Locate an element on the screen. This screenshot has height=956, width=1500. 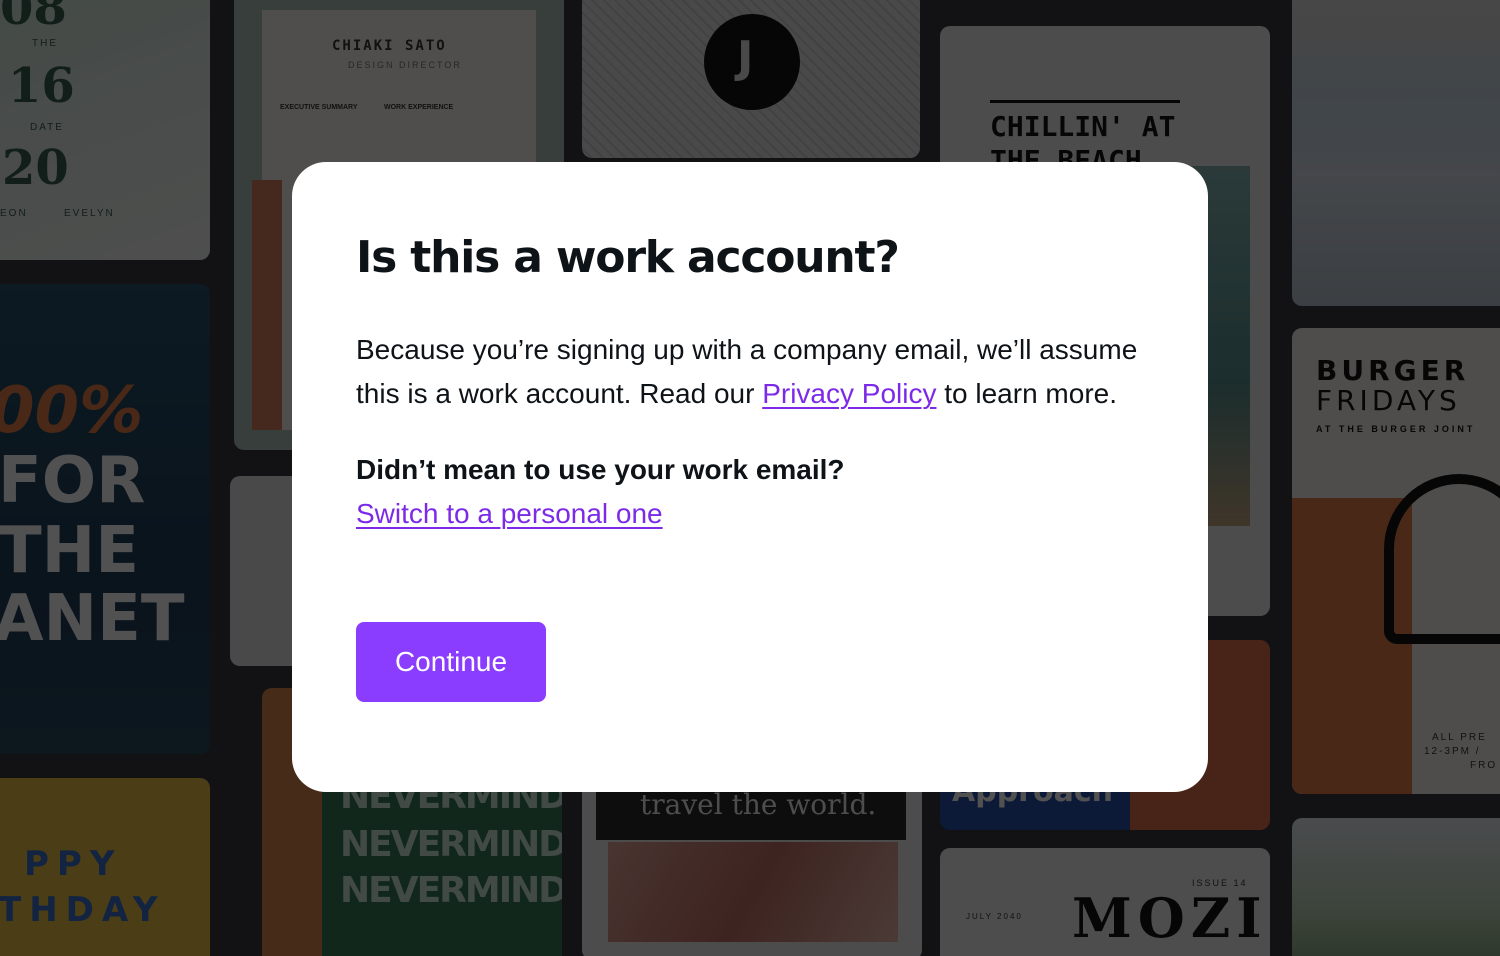
continue-button: Continue is located at coordinates (451, 662).